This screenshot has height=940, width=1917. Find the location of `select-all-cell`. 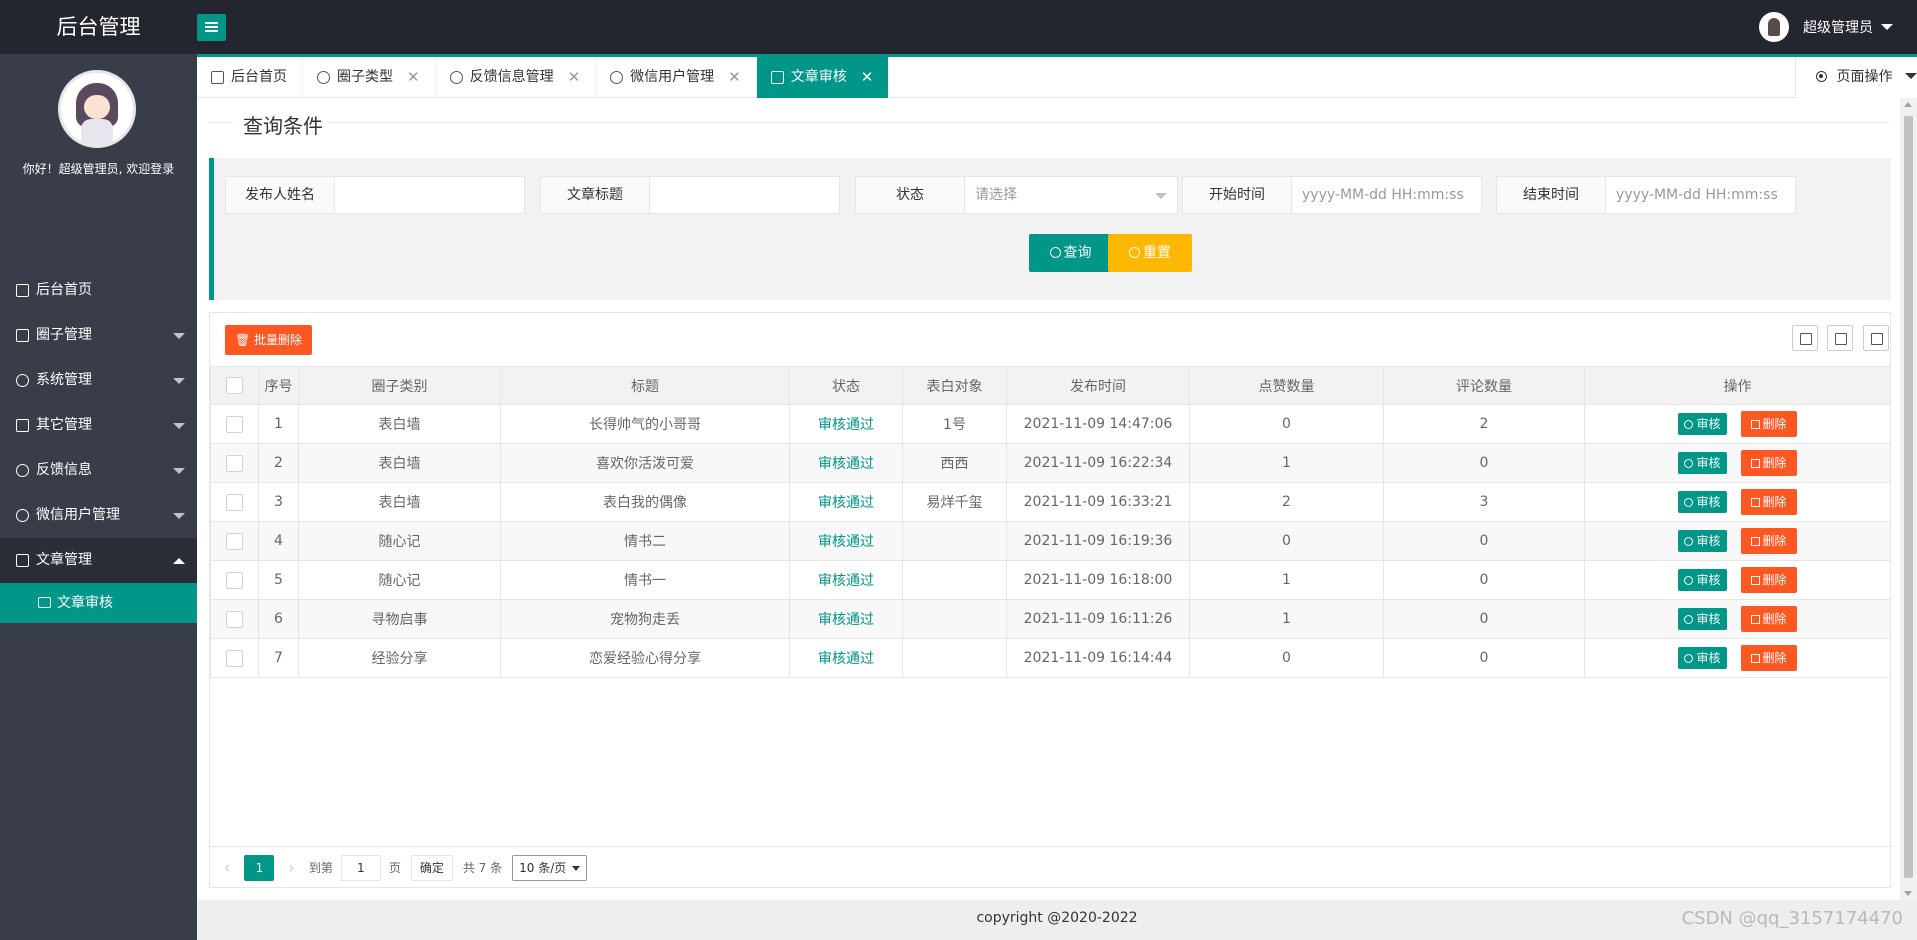

select-all-cell is located at coordinates (234, 385).